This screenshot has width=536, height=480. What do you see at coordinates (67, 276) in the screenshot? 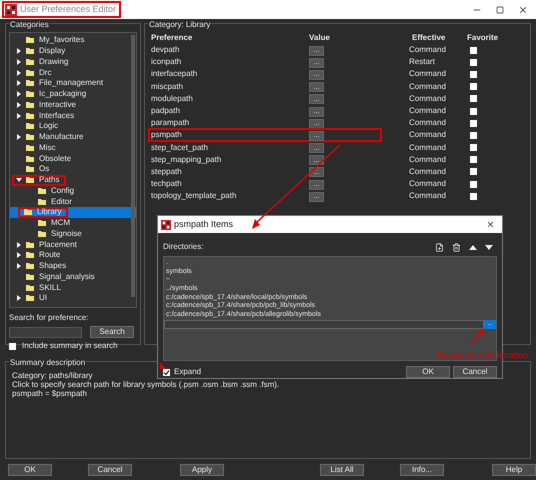
I see `tree-label: Signal_analysis` at bounding box center [67, 276].